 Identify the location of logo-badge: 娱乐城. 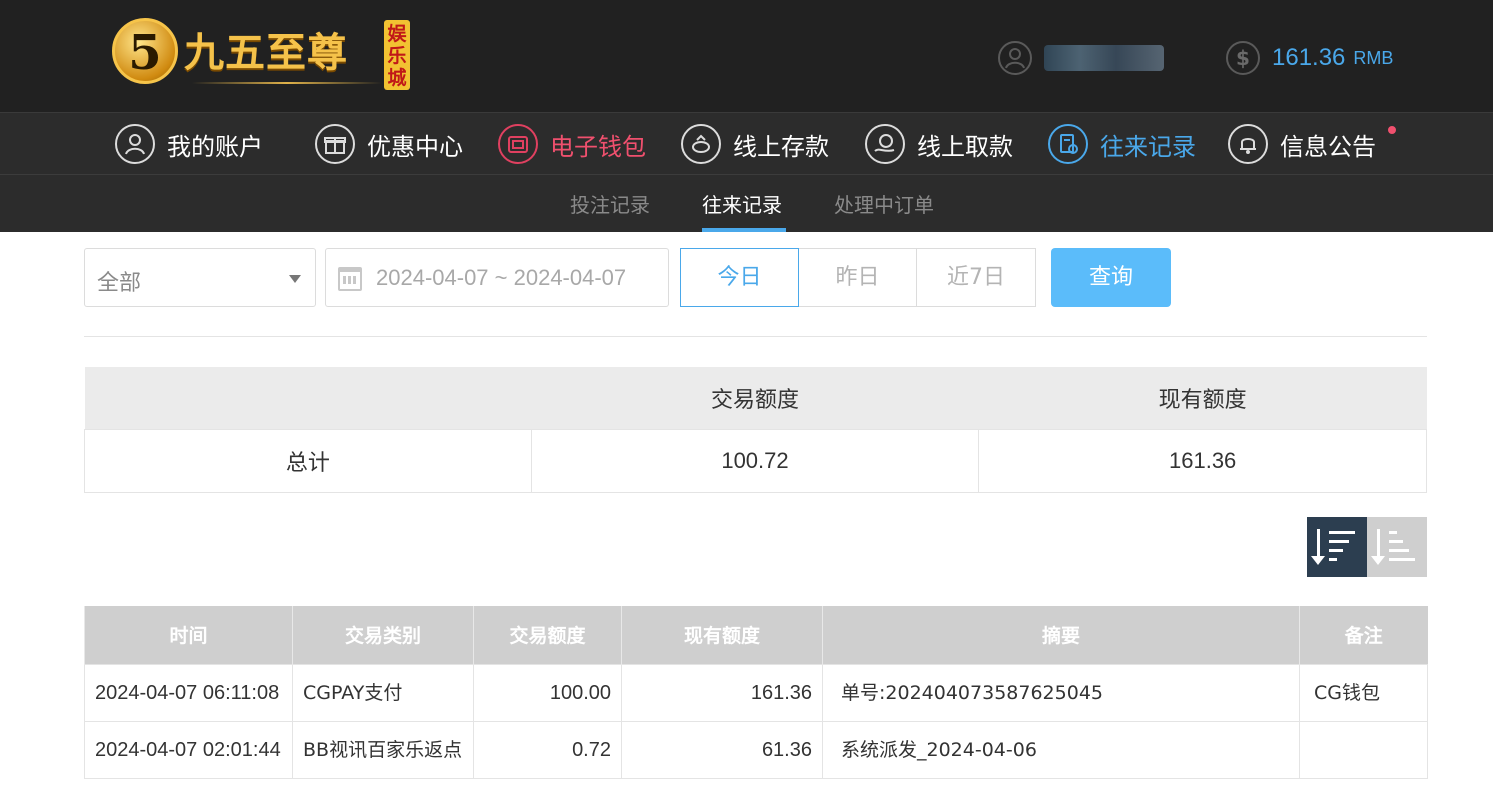
(397, 55).